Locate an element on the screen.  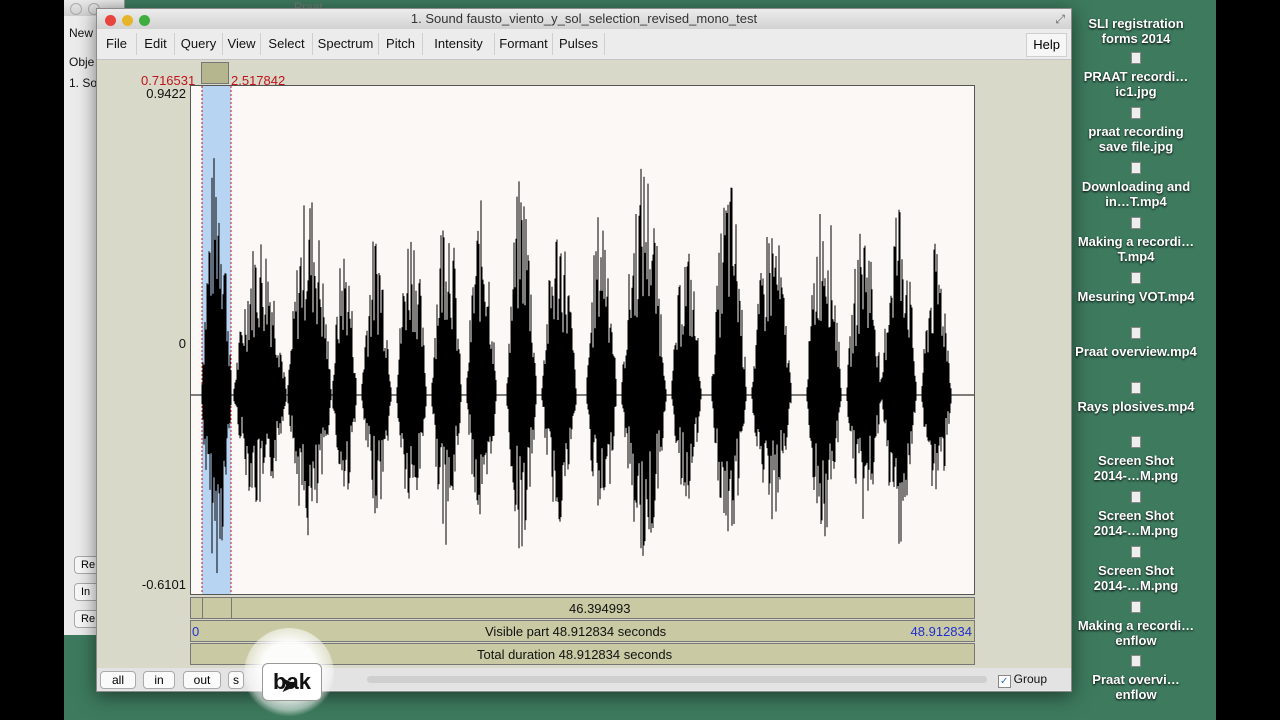
mouse-pointer-icon: ➤ is located at coordinates (289, 684).